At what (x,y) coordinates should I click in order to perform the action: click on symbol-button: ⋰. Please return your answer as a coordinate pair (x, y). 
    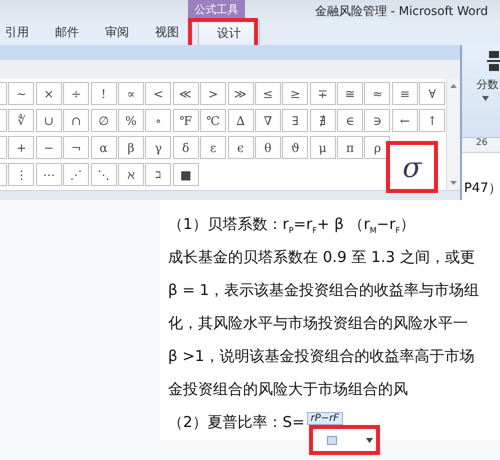
    Looking at the image, I should click on (76, 174).